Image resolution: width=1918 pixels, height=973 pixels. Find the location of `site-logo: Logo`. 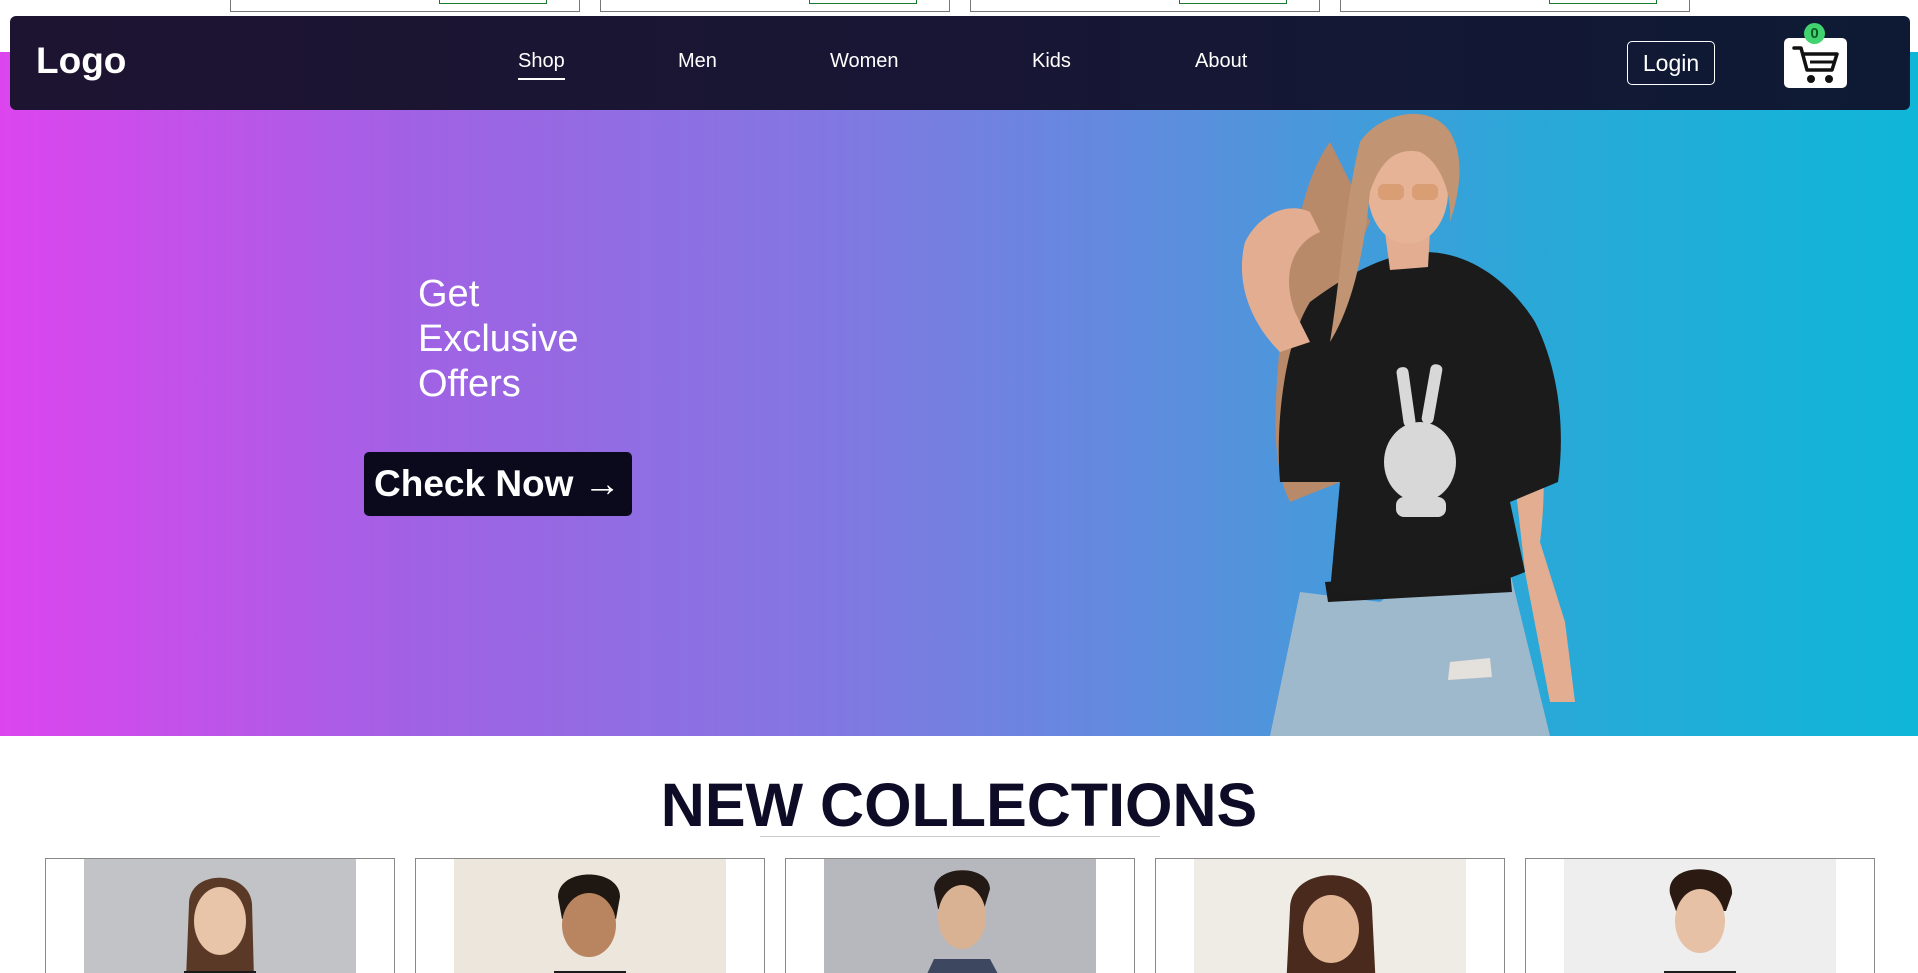

site-logo: Logo is located at coordinates (81, 61).